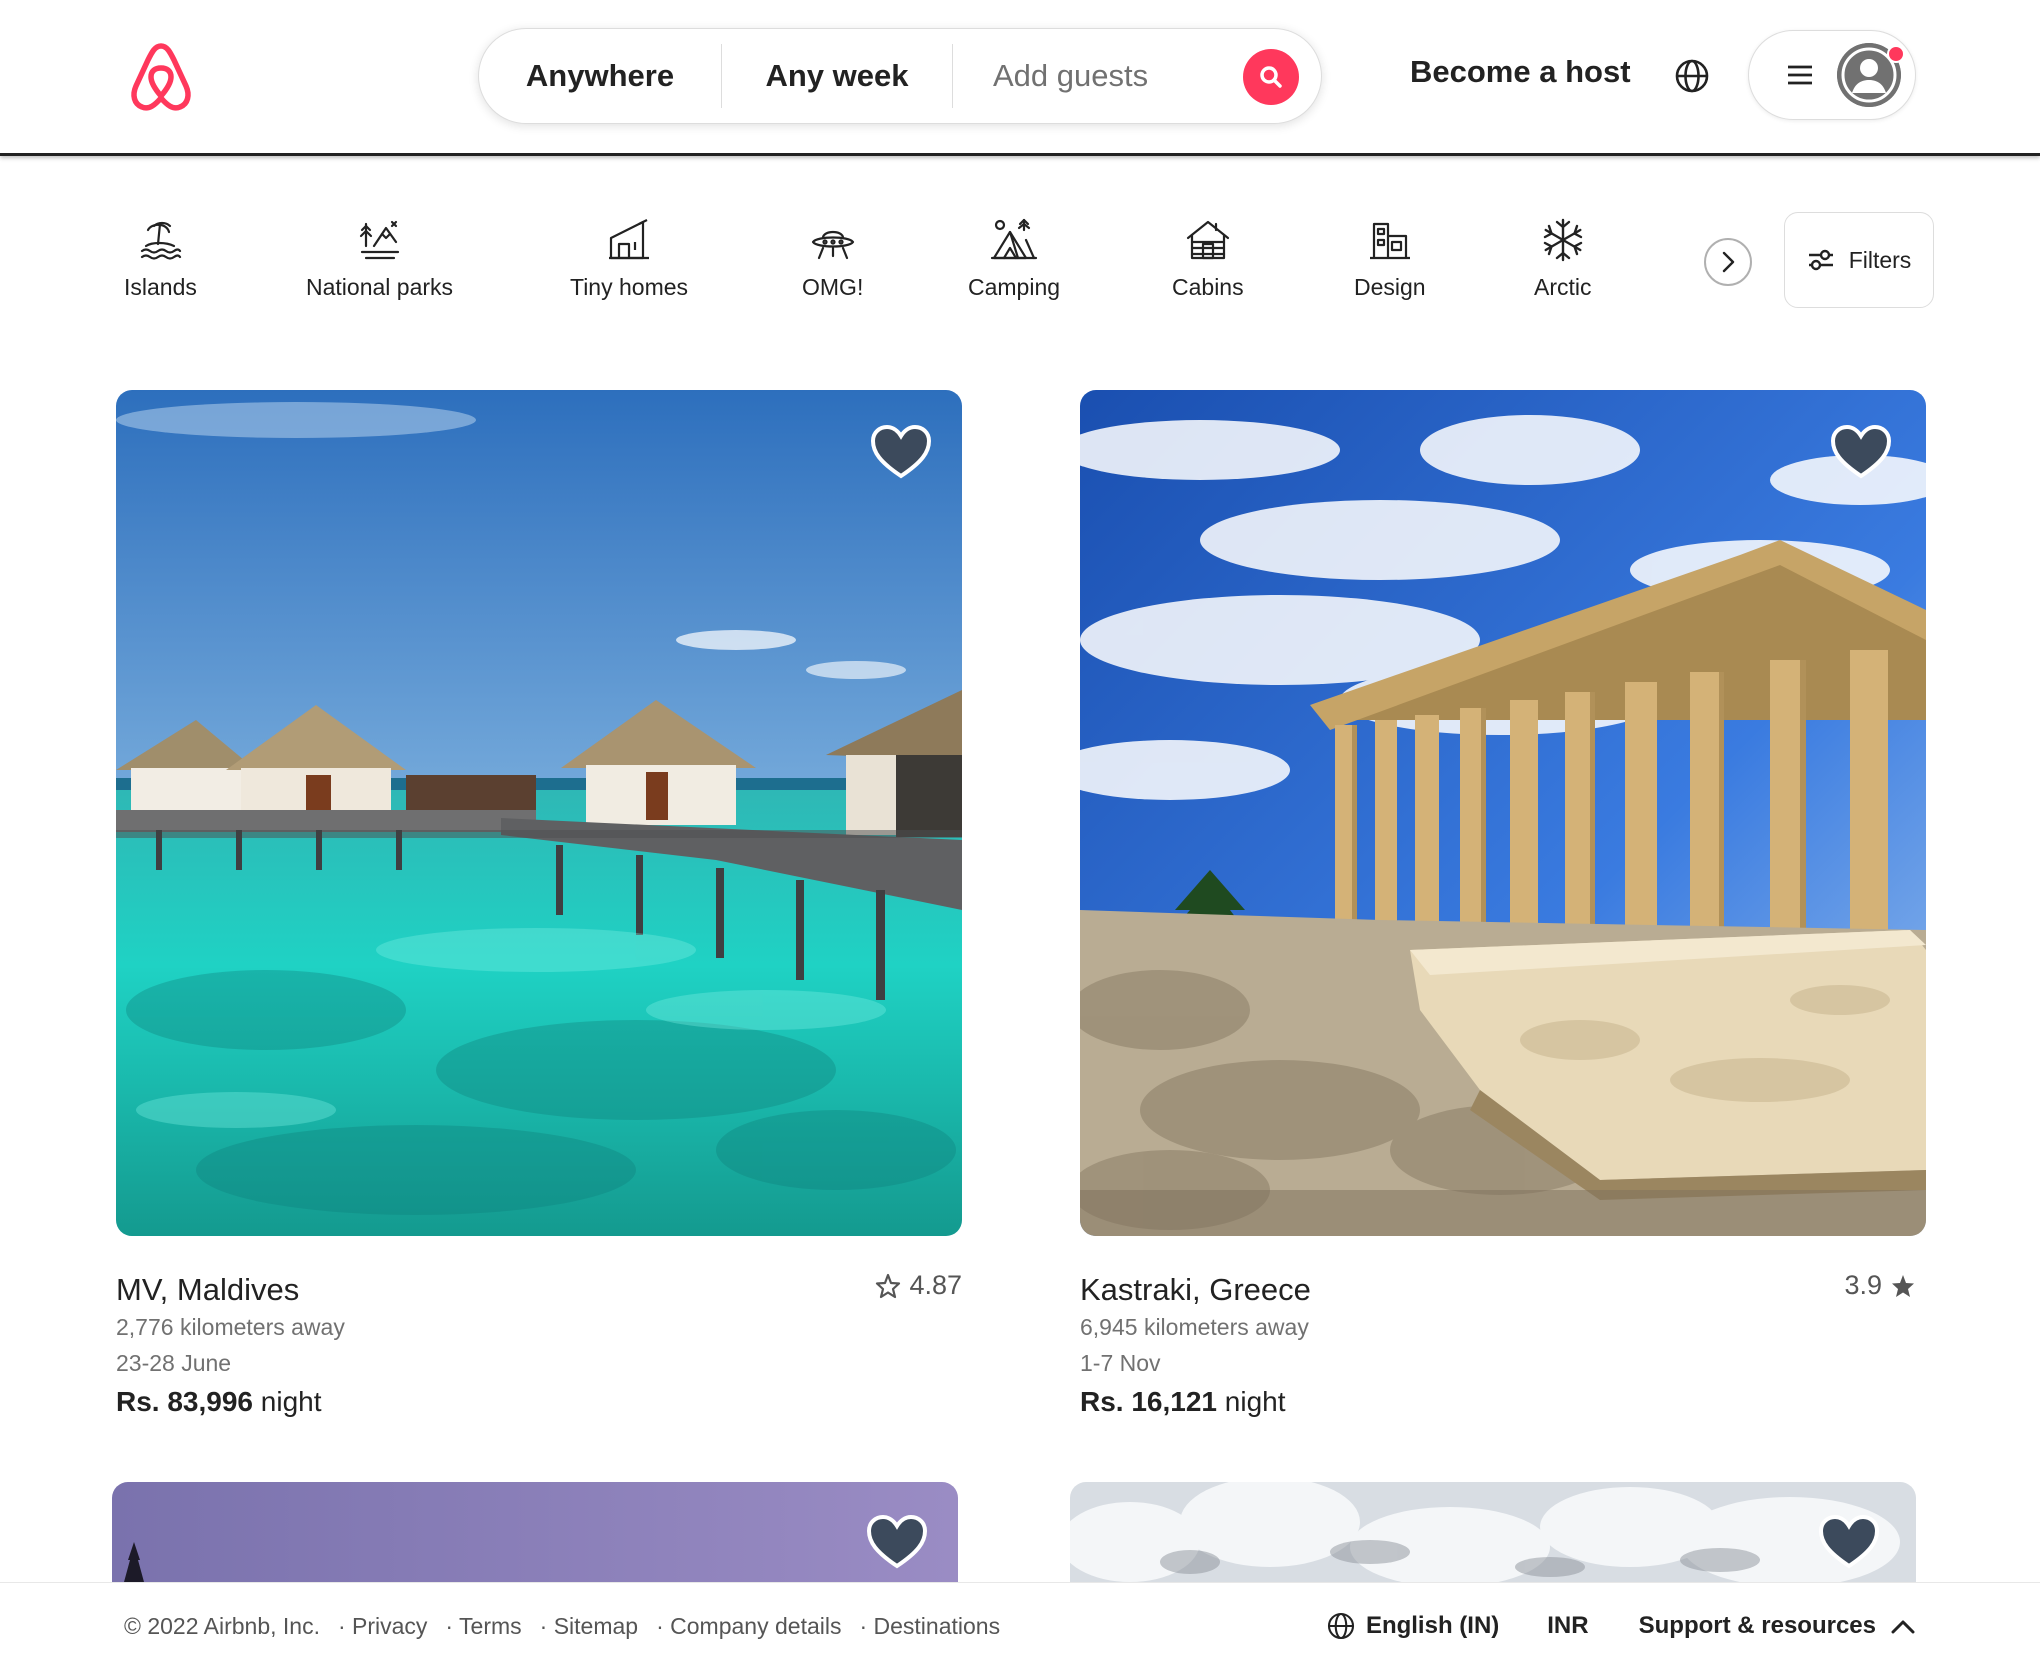 Image resolution: width=2040 pixels, height=1670 pixels. I want to click on filters-button: Filters, so click(1859, 260).